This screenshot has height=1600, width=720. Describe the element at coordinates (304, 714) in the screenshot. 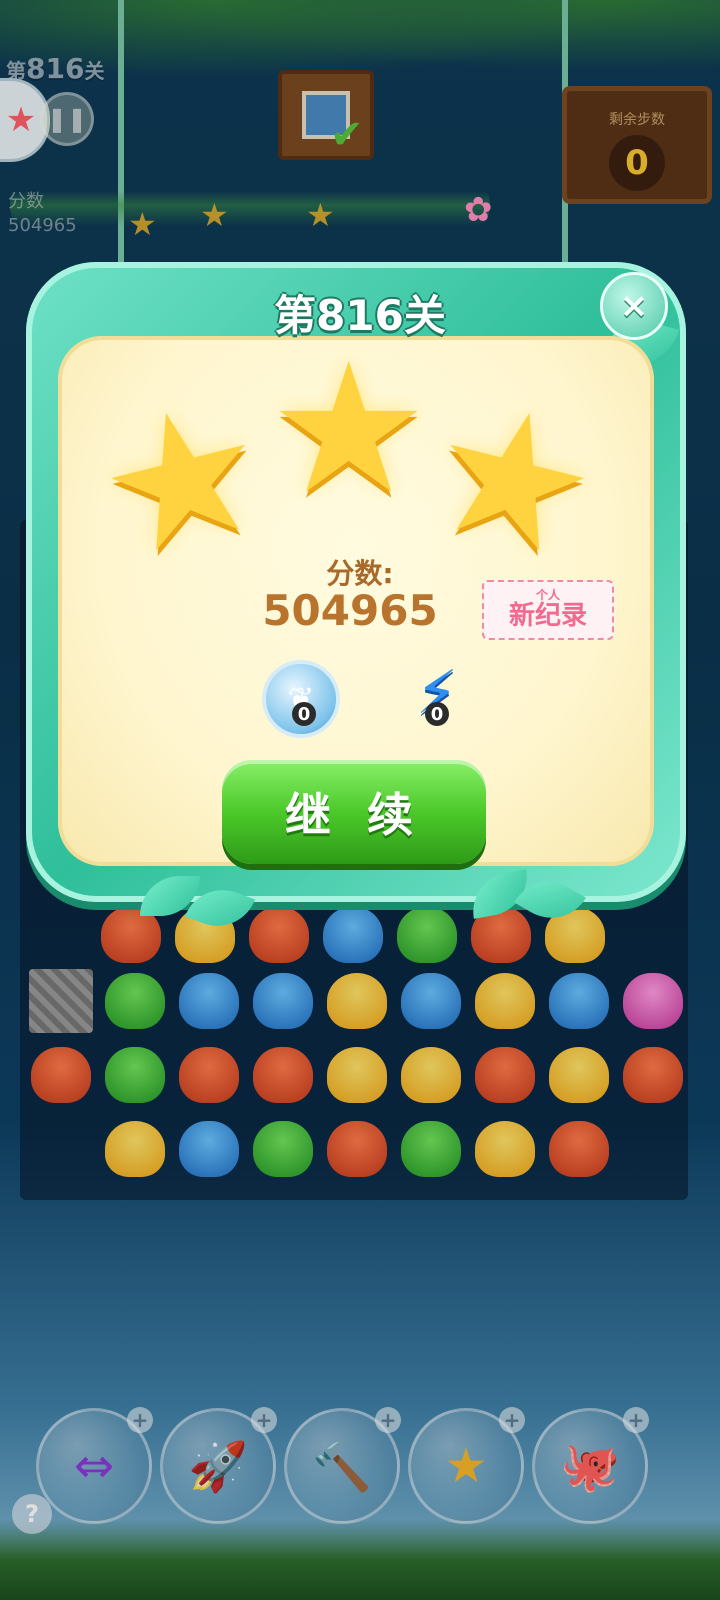

I see `coin-reward-count: 0` at that location.